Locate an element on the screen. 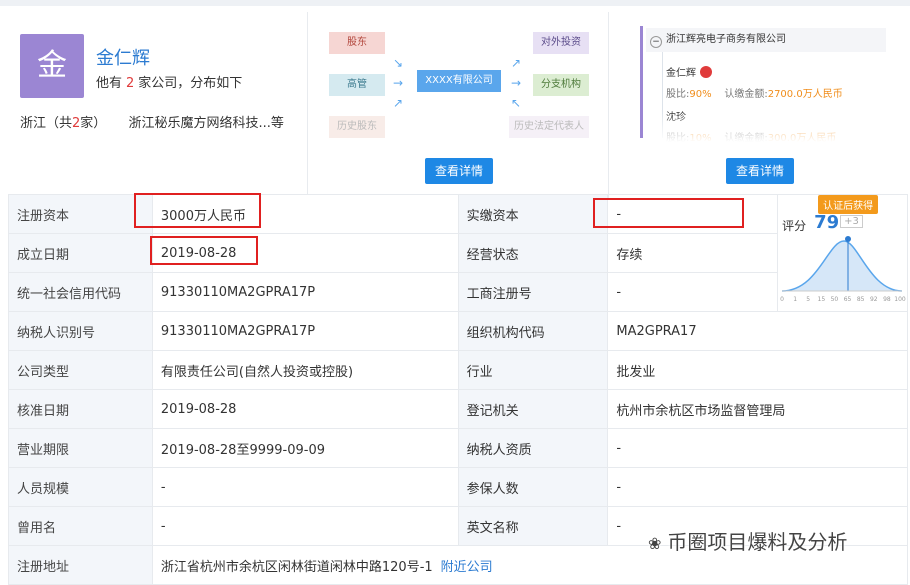 Image resolution: width=910 pixels, height=585 pixels. region-suffix: 家） is located at coordinates (93, 123).